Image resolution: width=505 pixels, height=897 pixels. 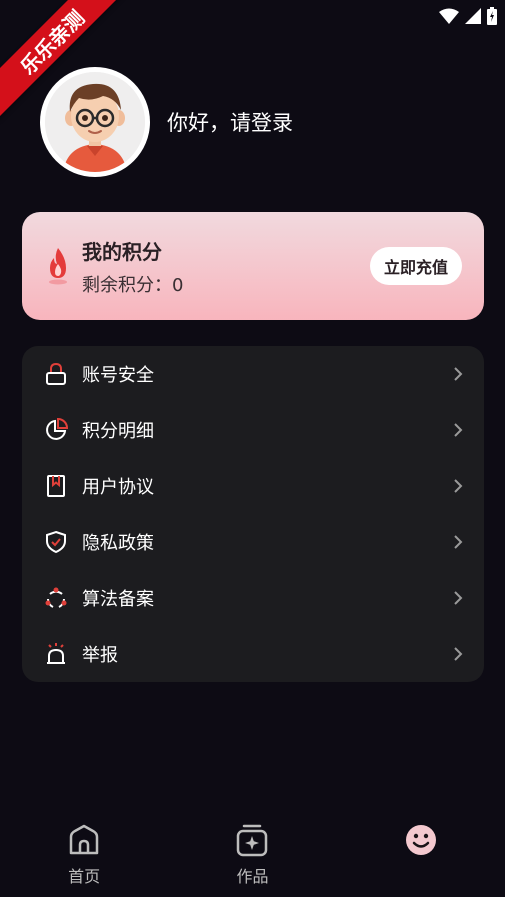 What do you see at coordinates (253, 654) in the screenshot?
I see `menu-item-report: 举报` at bounding box center [253, 654].